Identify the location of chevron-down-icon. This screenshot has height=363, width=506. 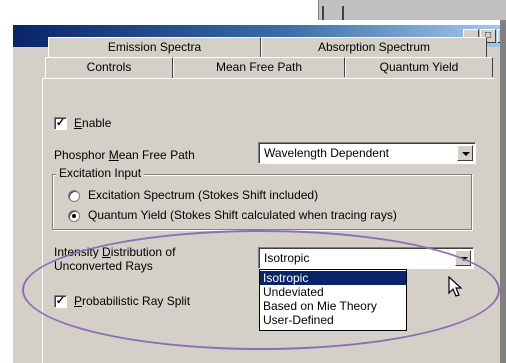
(465, 153).